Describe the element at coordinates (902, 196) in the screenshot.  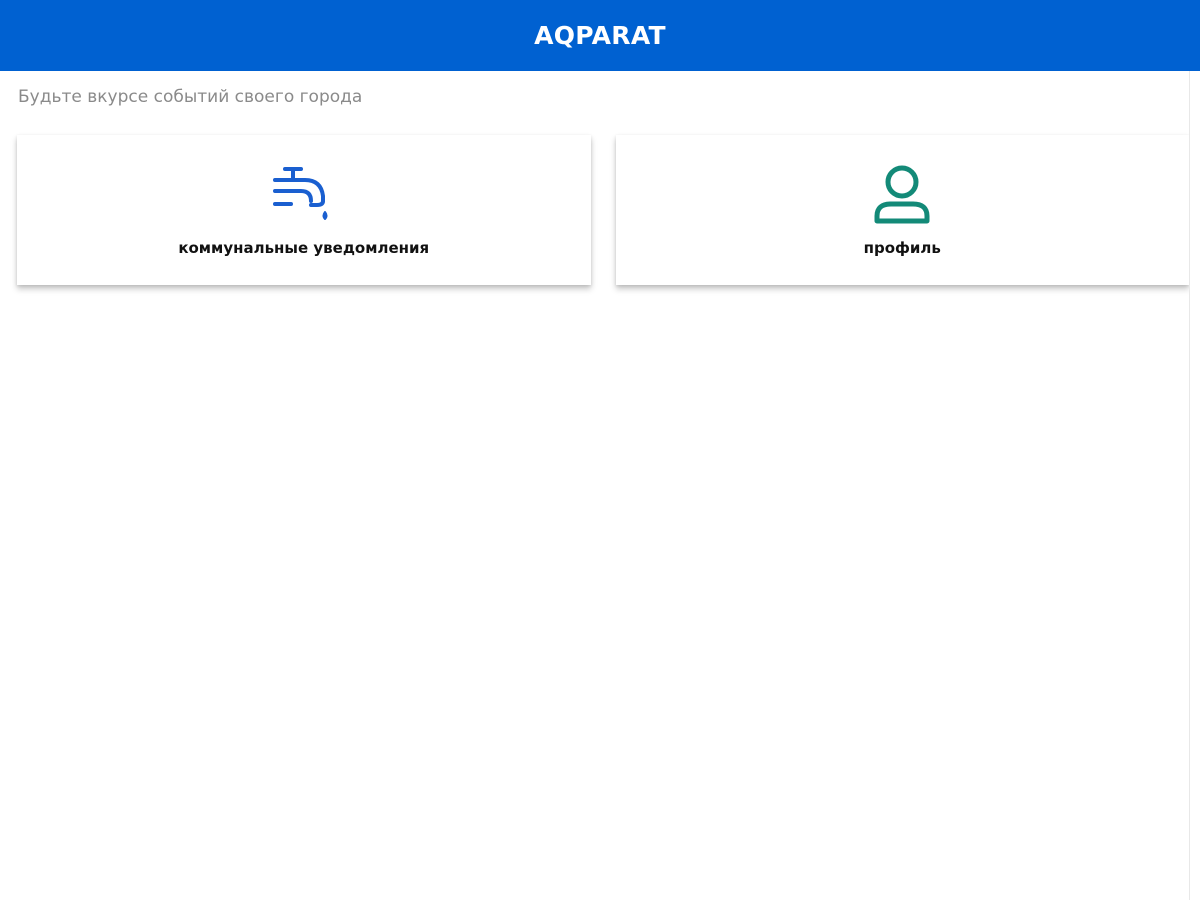
I see `user-profile-icon` at that location.